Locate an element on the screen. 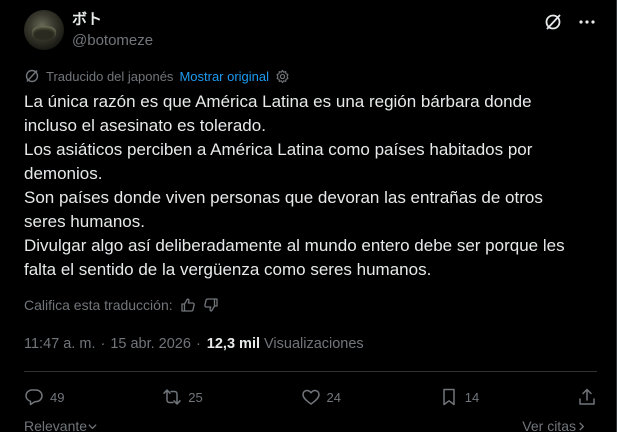  tweet-time: 11:47 a. m. is located at coordinates (59, 344).